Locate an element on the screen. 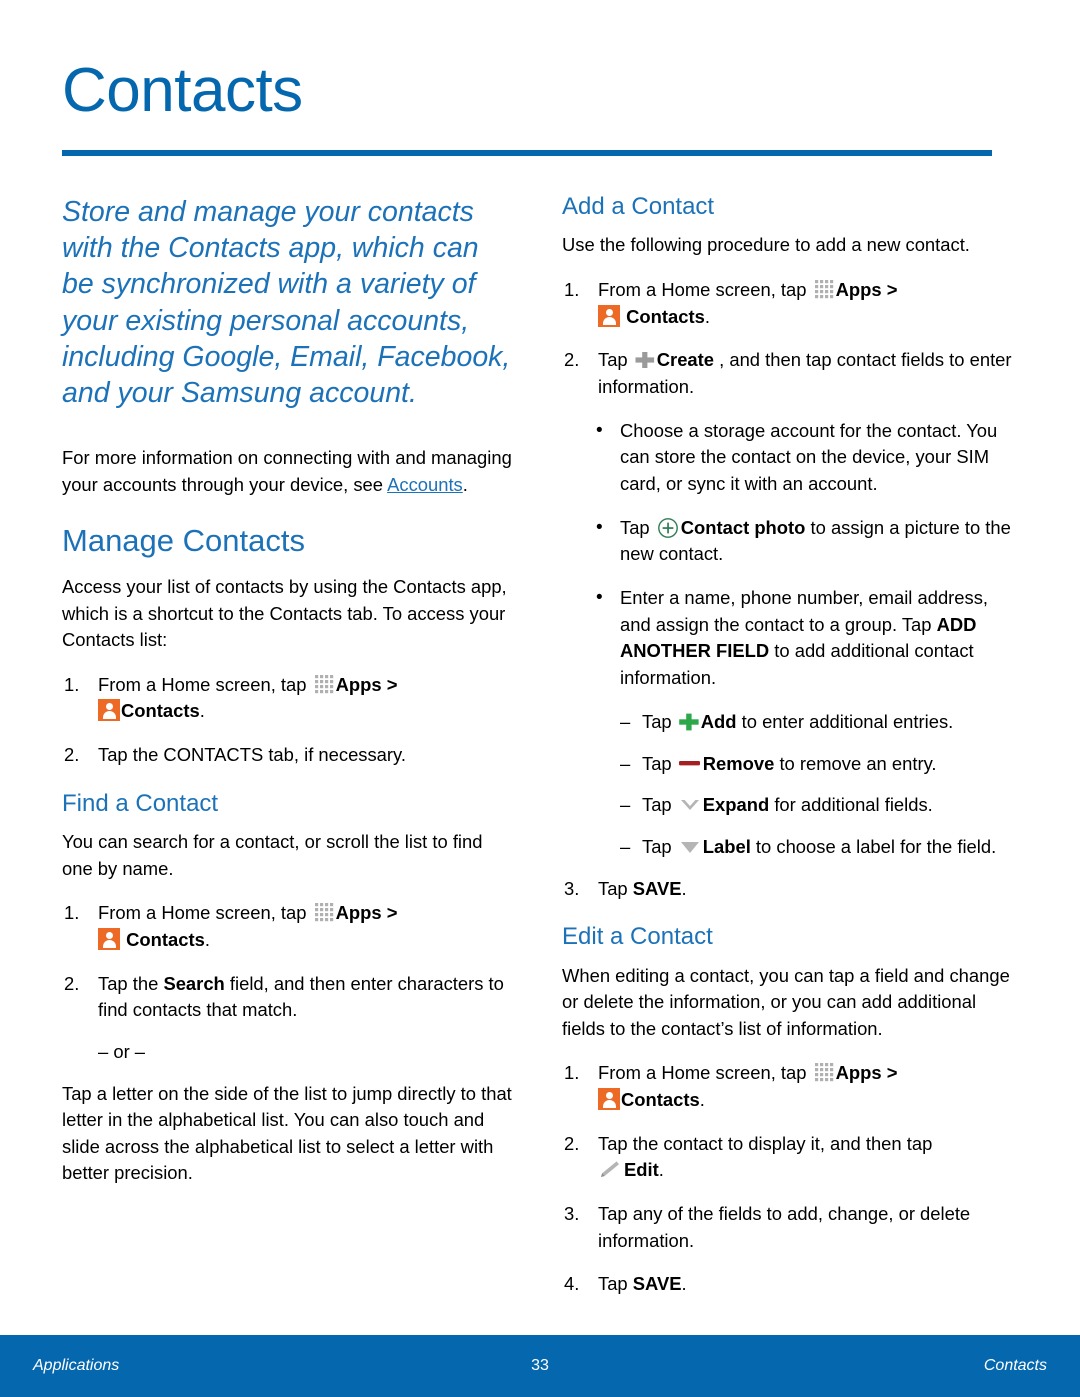 The image size is (1080, 1397). expand-label: Expand is located at coordinates (736, 805).